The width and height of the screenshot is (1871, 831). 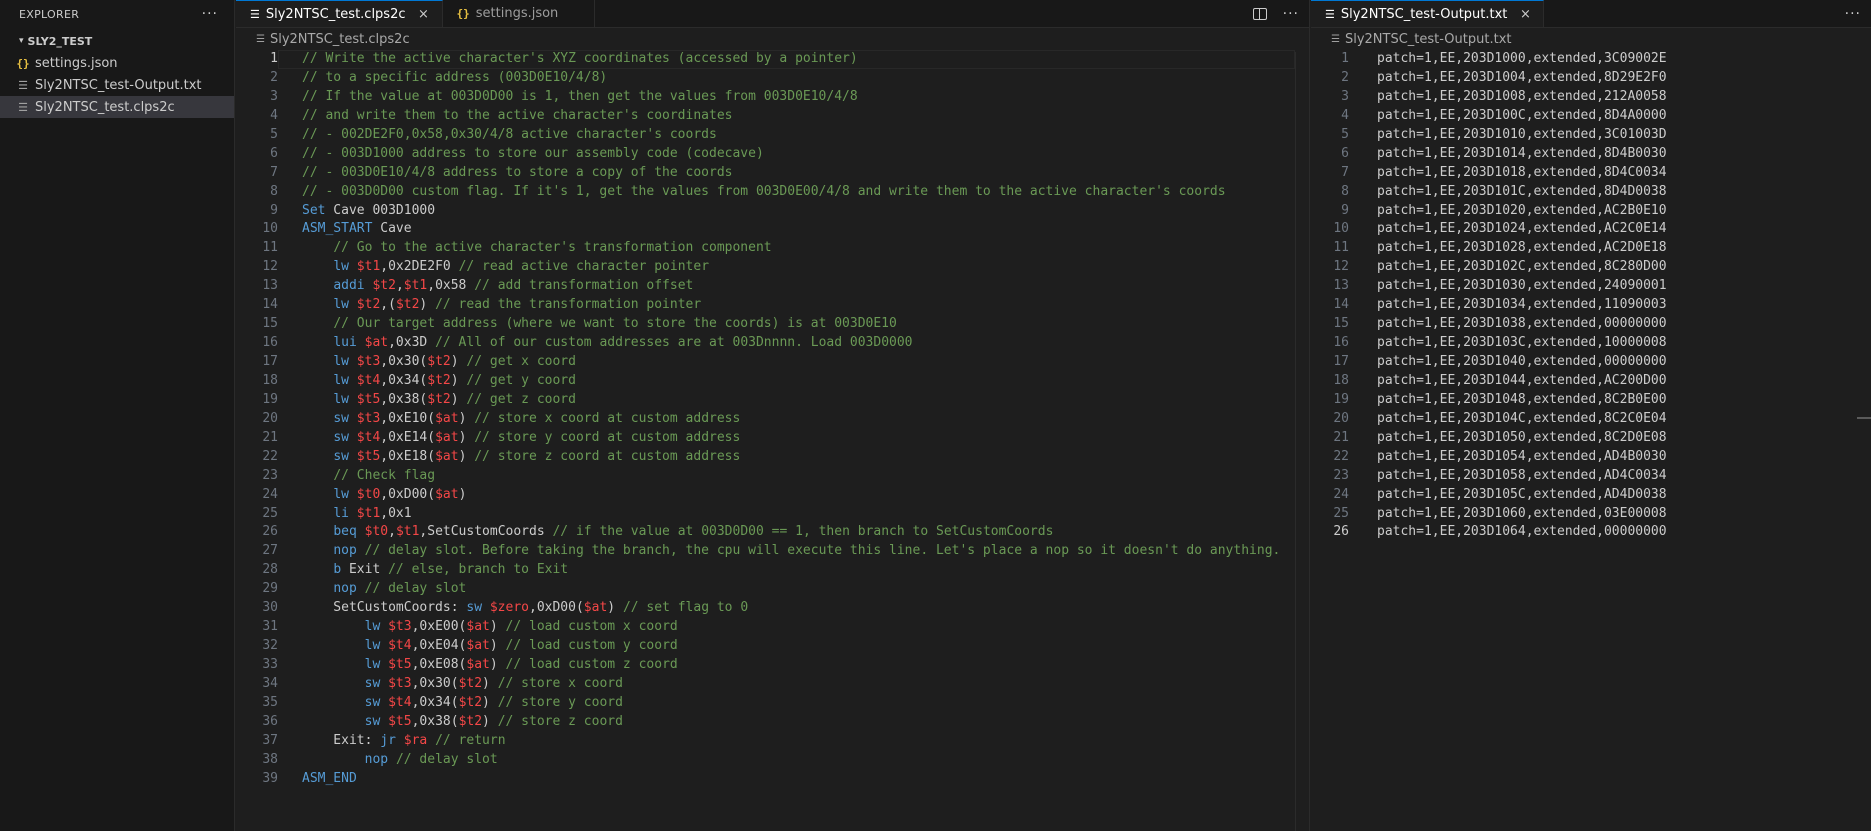 What do you see at coordinates (1591, 381) in the screenshot?
I see `output-line: 18 patch=1,EE,203D1044,extended,AC200D00` at bounding box center [1591, 381].